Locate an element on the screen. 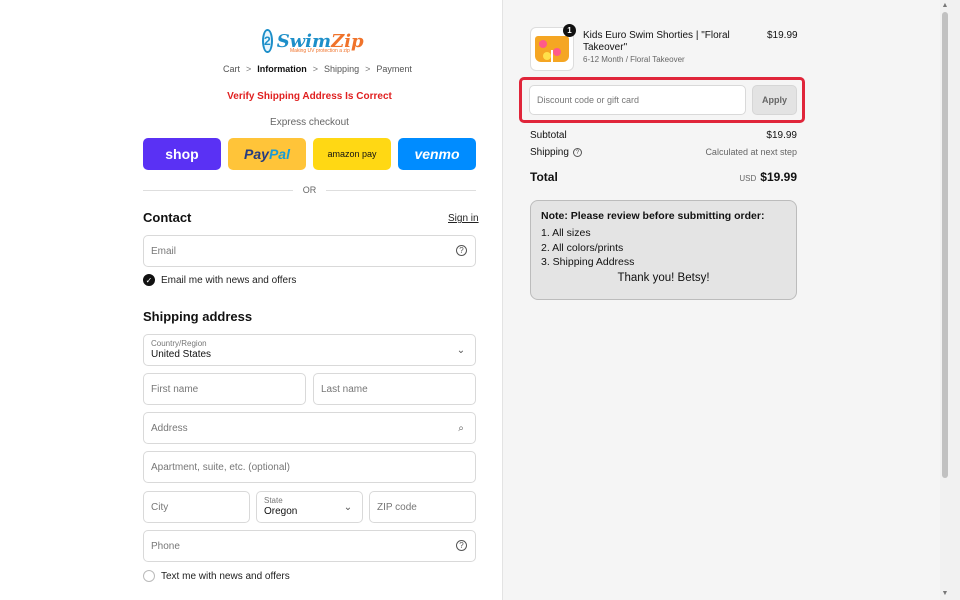  total-label: Total is located at coordinates (544, 177).